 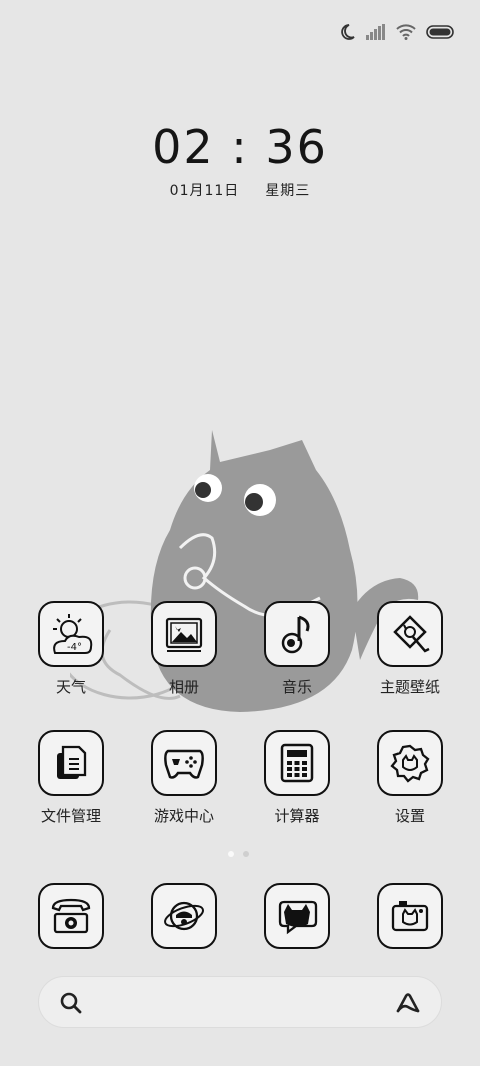 I want to click on dock-browser, so click(x=184, y=916).